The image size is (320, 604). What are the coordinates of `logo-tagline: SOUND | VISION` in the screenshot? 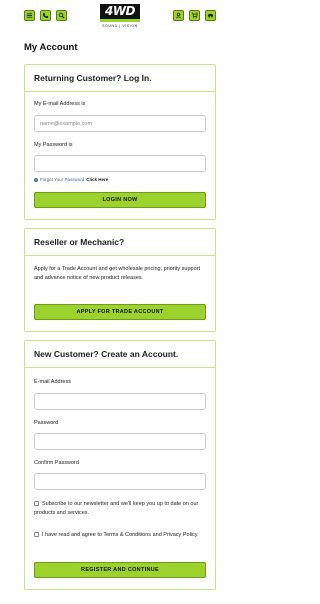 It's located at (120, 26).